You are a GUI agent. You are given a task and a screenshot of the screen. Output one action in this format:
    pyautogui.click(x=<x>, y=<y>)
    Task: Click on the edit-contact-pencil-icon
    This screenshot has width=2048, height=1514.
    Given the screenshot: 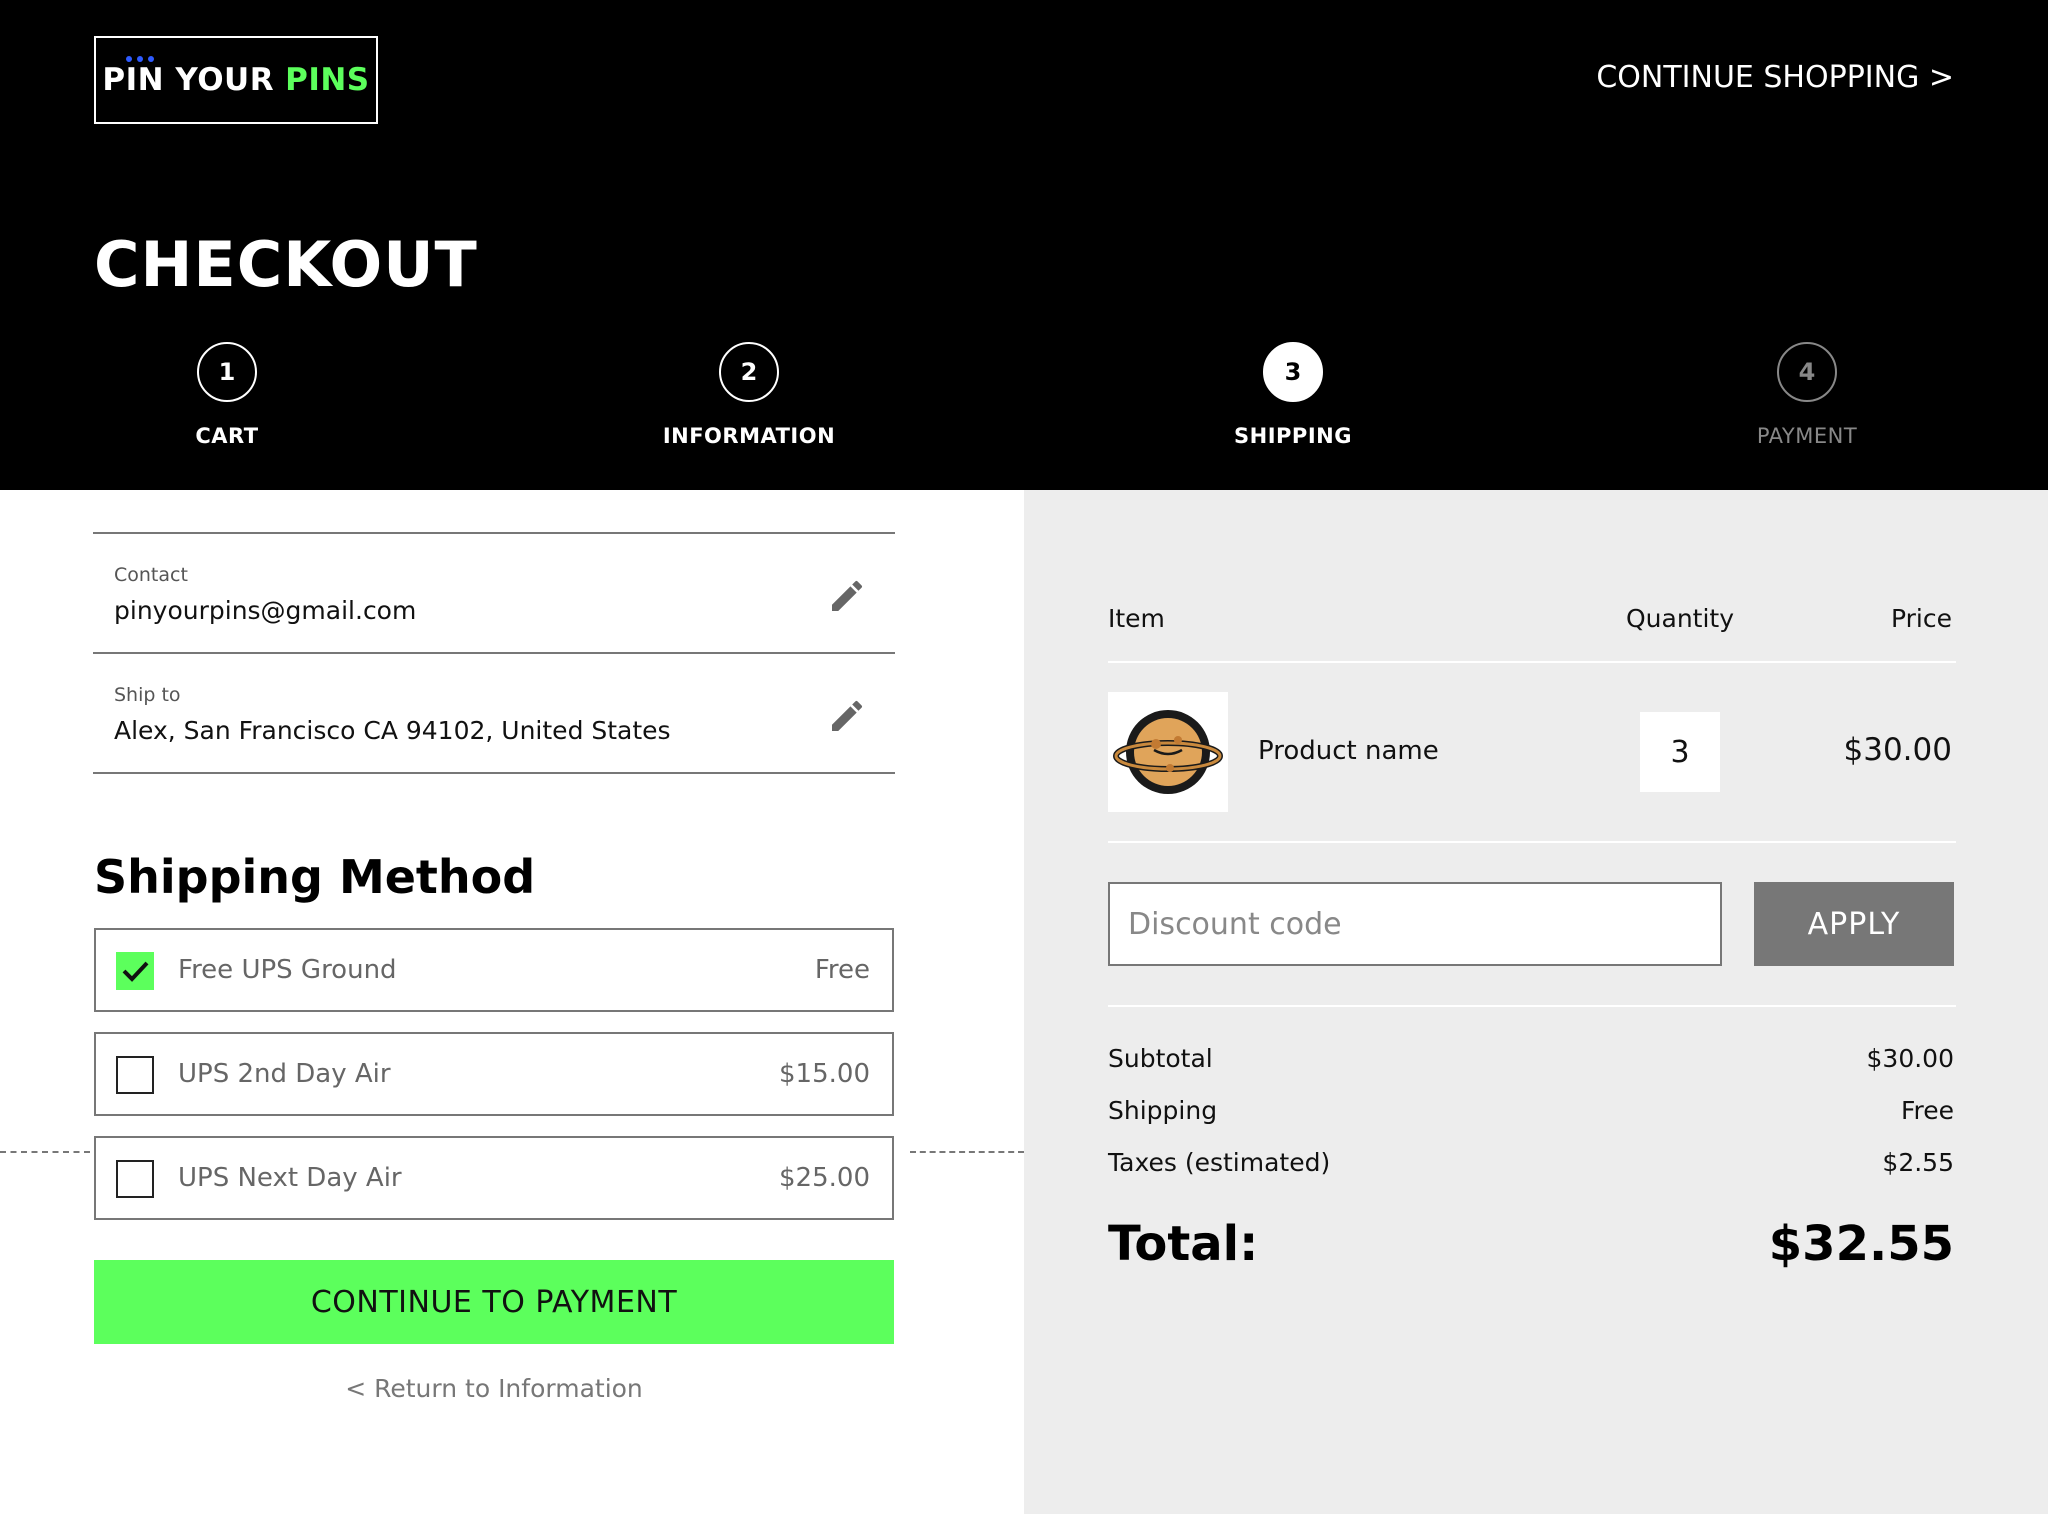 What is the action you would take?
    pyautogui.click(x=847, y=596)
    